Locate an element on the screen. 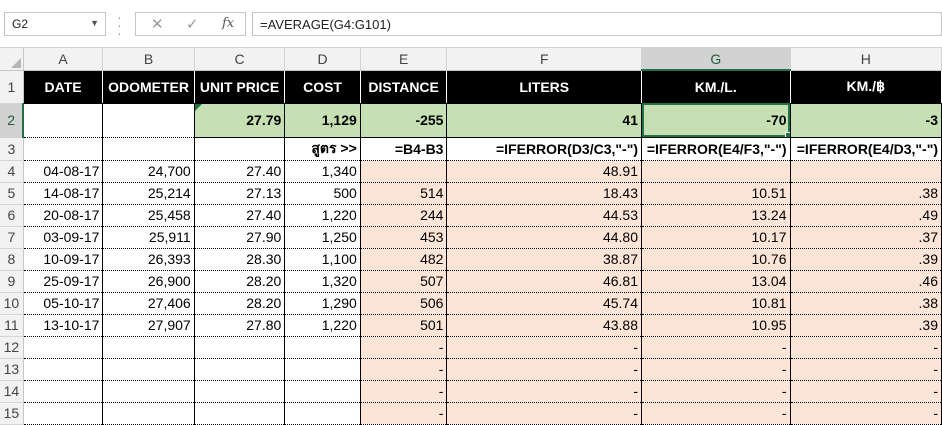  formula-input: =AVERAGE(G4:G101) is located at coordinates (597, 24).